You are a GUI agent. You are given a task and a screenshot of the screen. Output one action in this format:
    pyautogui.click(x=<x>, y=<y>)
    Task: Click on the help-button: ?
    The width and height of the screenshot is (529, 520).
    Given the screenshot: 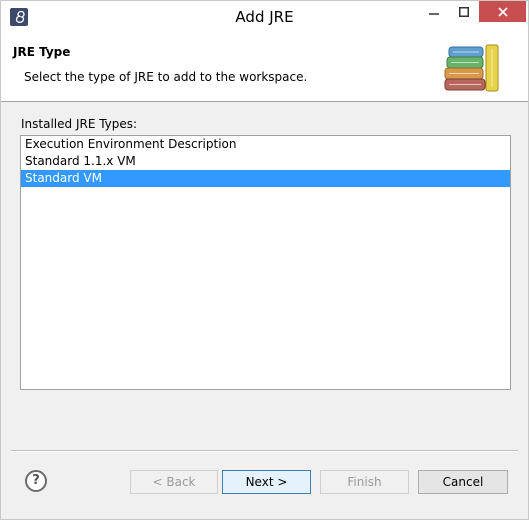 What is the action you would take?
    pyautogui.click(x=36, y=481)
    